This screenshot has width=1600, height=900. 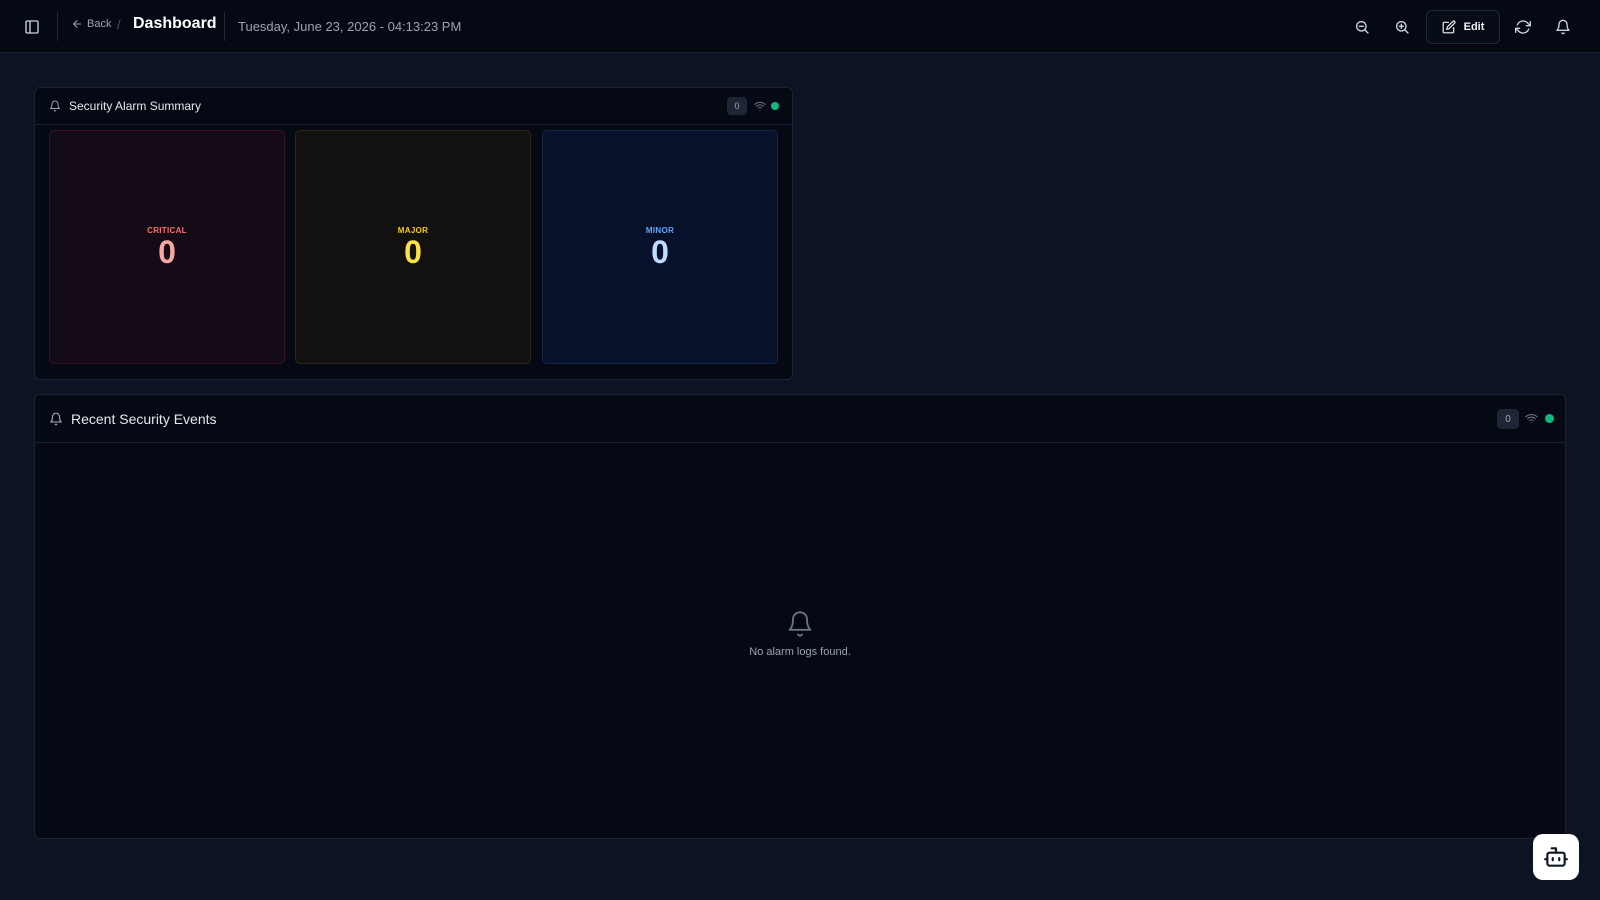 What do you see at coordinates (144, 418) in the screenshot?
I see `widget-title: Recent Security Events` at bounding box center [144, 418].